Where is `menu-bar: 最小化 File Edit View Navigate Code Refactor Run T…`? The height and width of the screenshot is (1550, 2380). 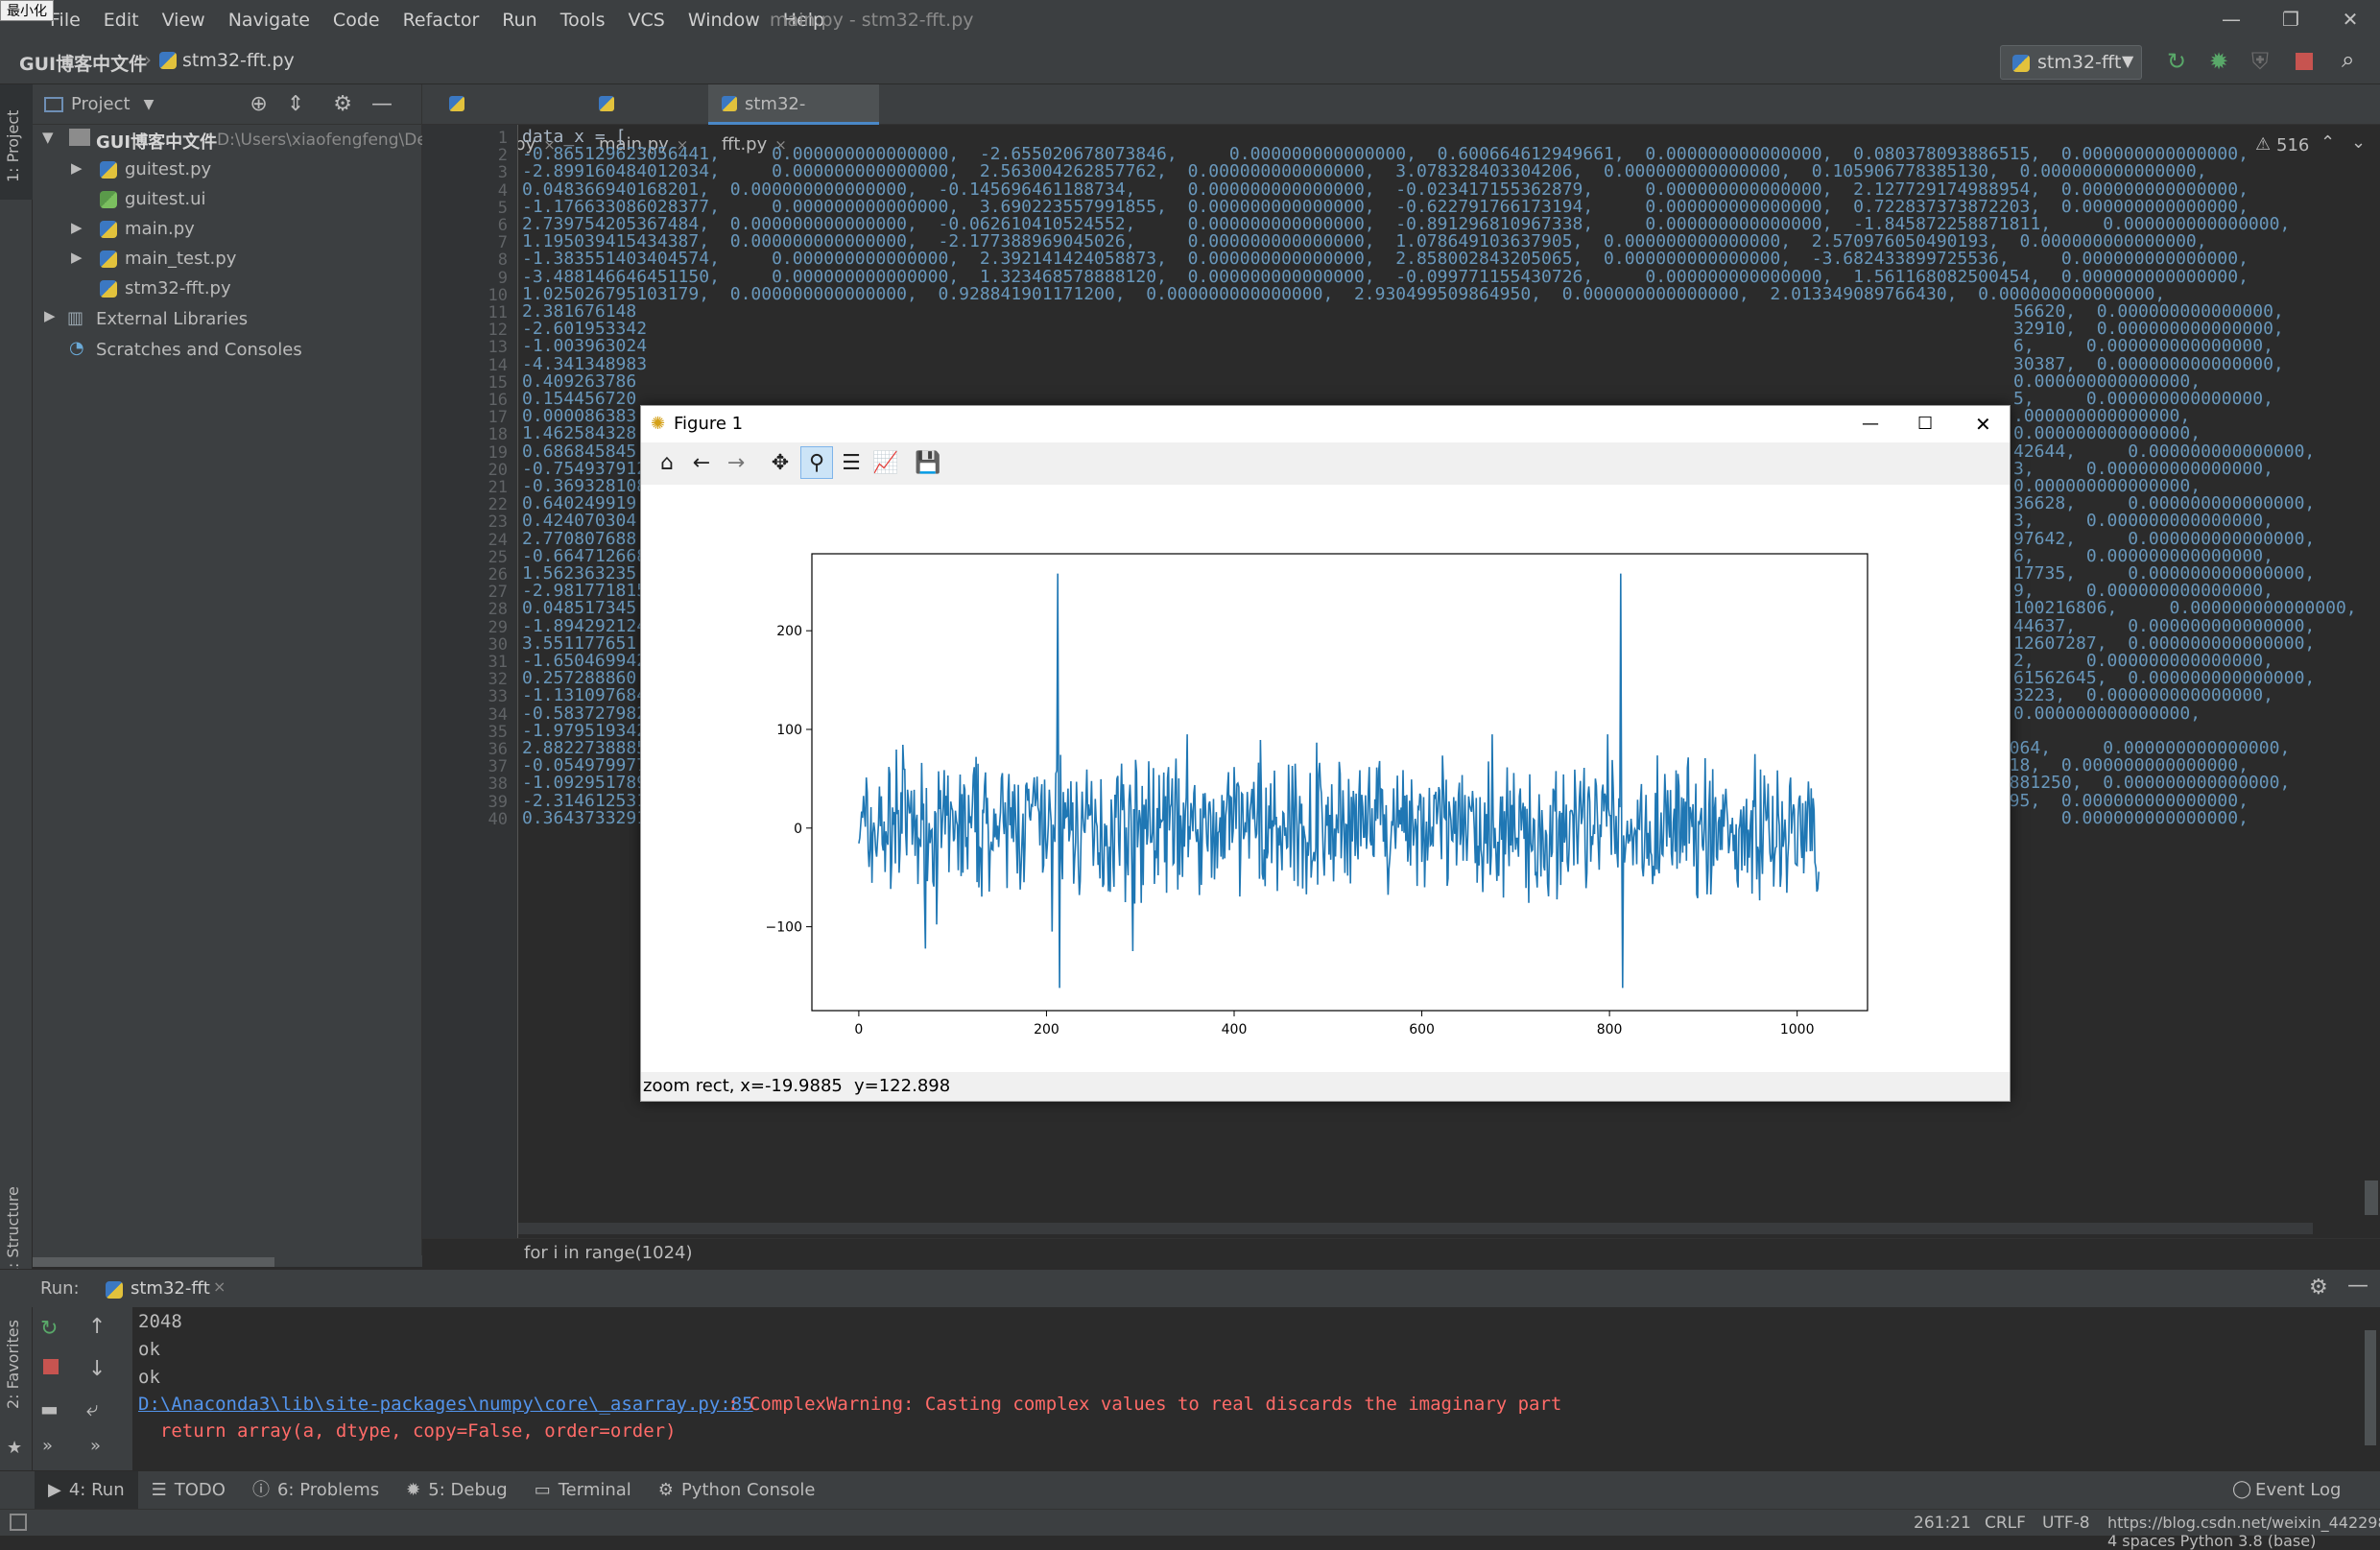 menu-bar: 最小化 File Edit View Navigate Code Refactor Run T… is located at coordinates (1190, 20).